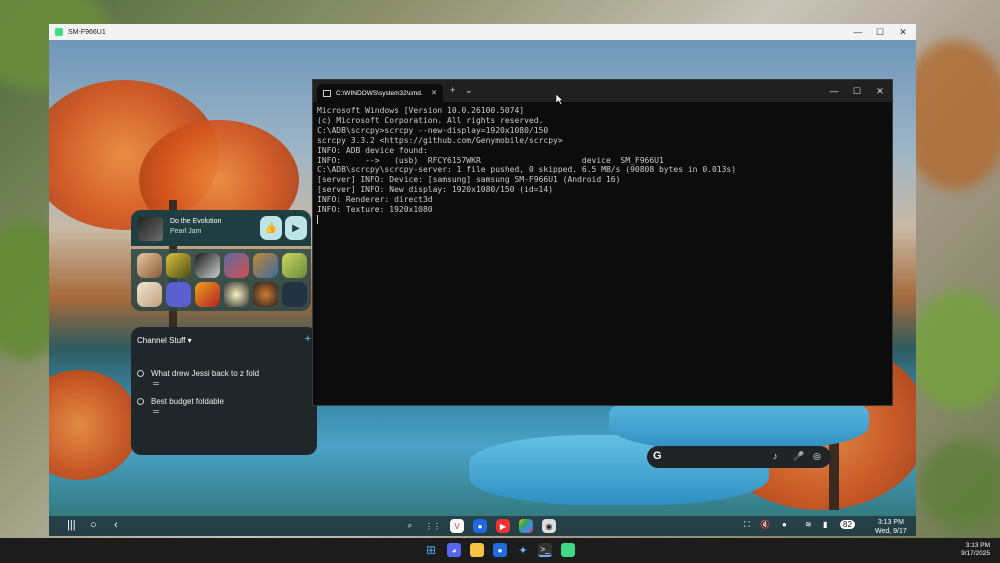 Image resolution: width=1000 pixels, height=563 pixels. Describe the element at coordinates (880, 32) in the screenshot. I see `maximize-button: ☐` at that location.